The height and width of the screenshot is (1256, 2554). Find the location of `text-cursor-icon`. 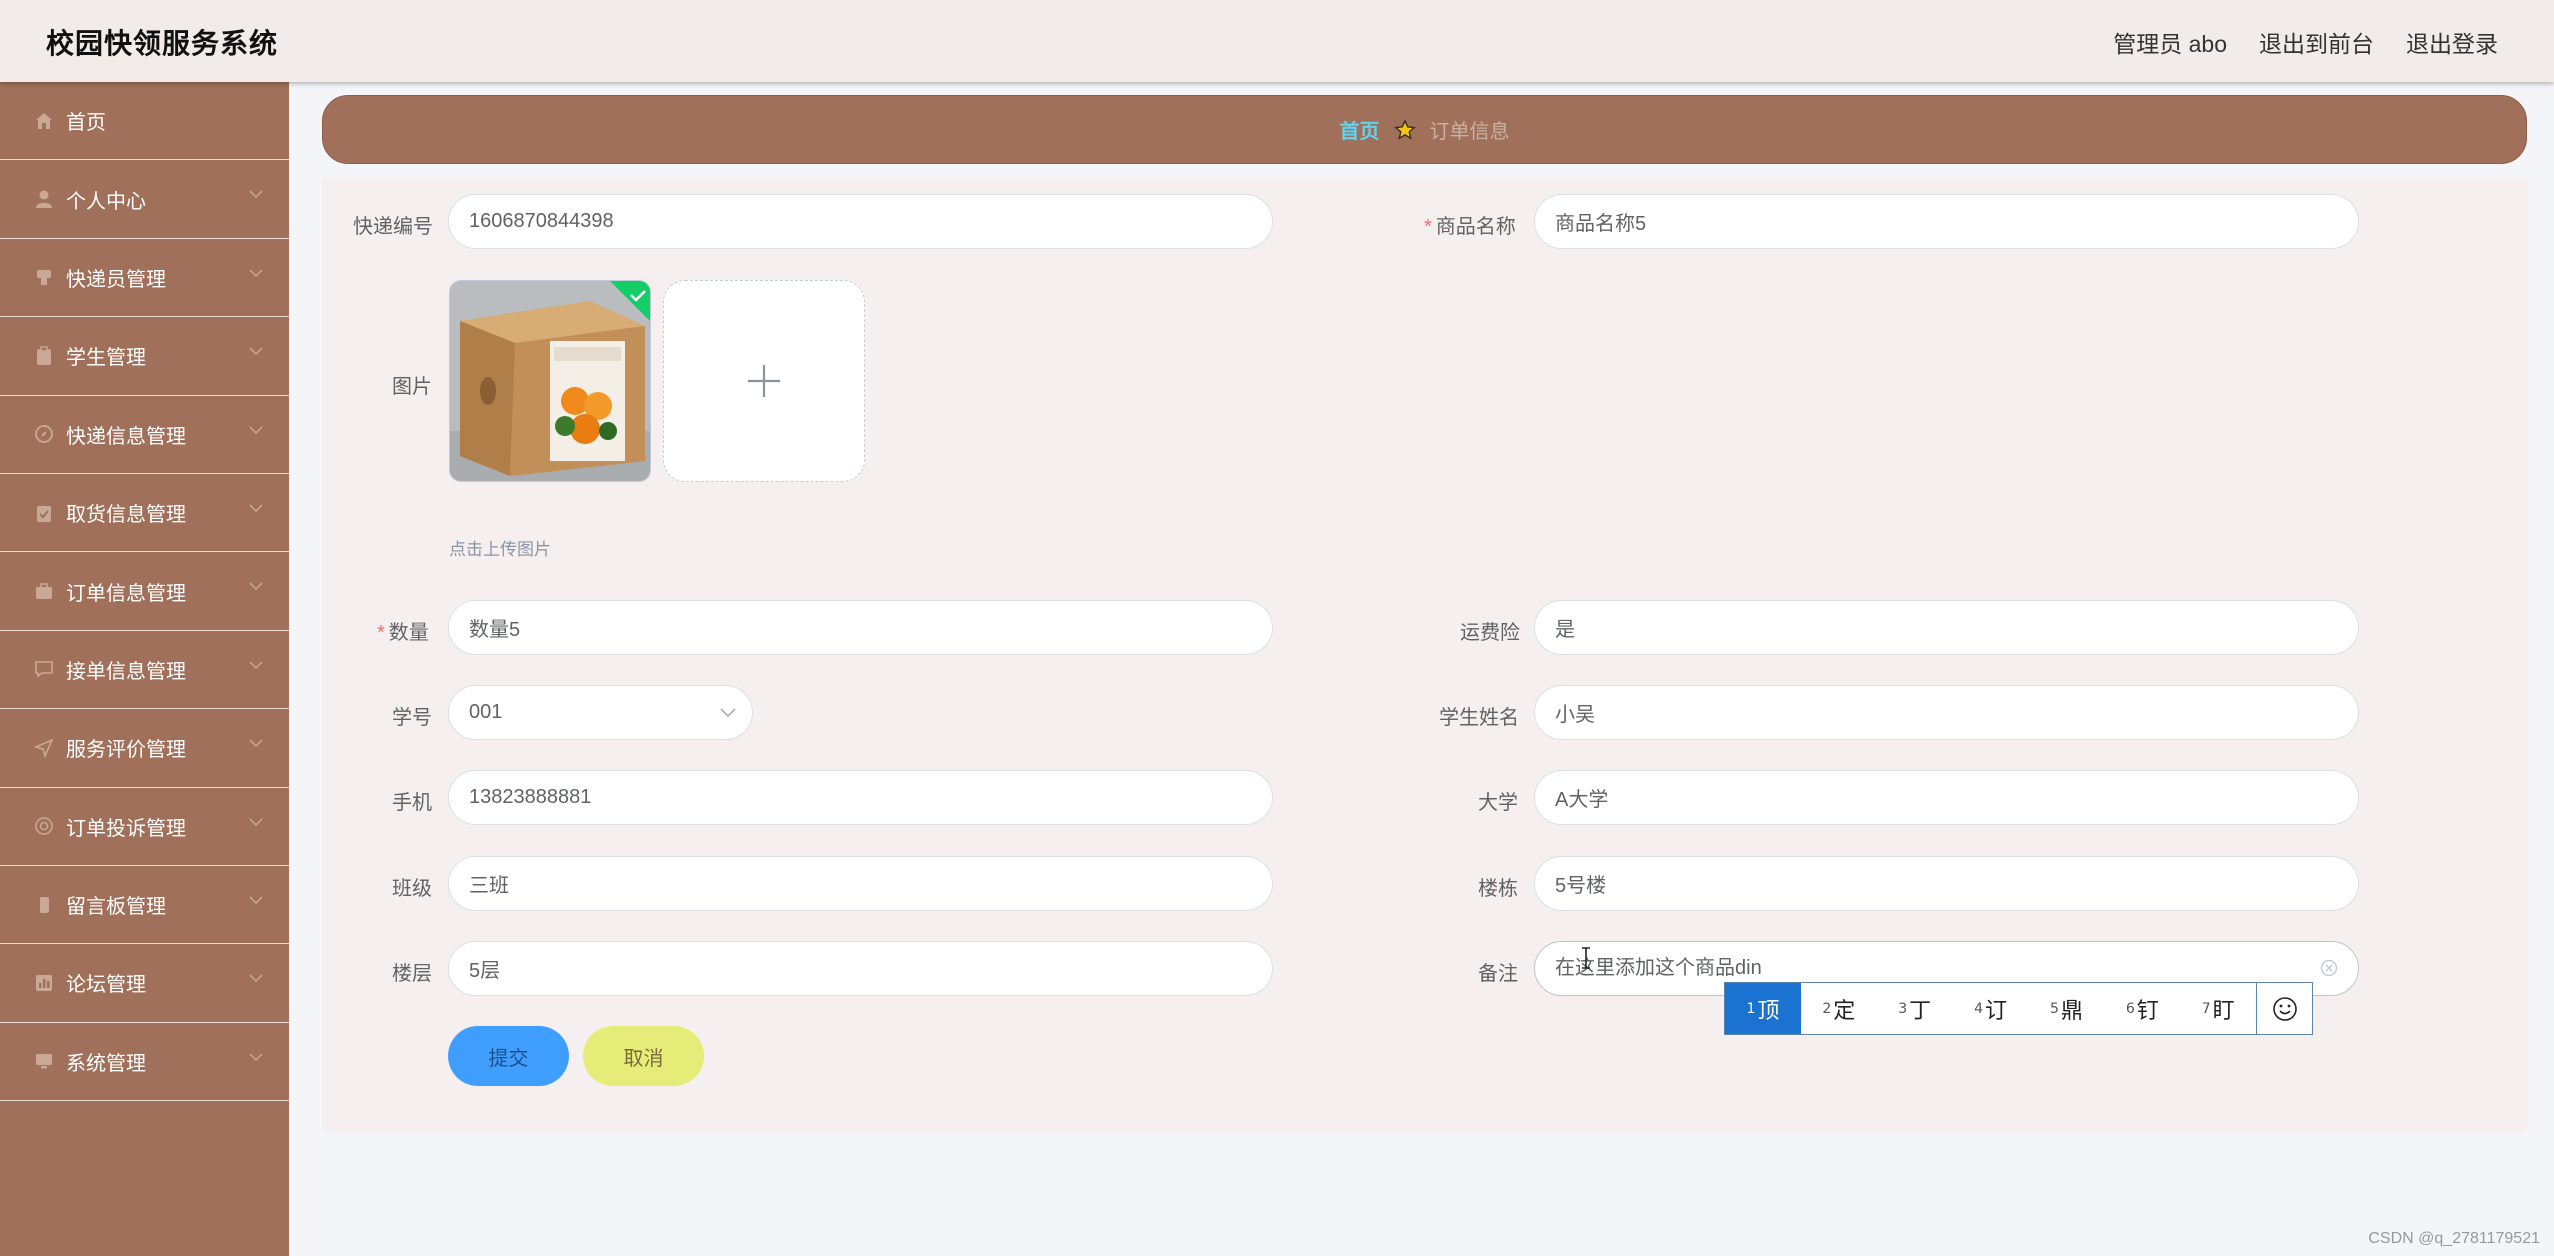

text-cursor-icon is located at coordinates (1586, 958).